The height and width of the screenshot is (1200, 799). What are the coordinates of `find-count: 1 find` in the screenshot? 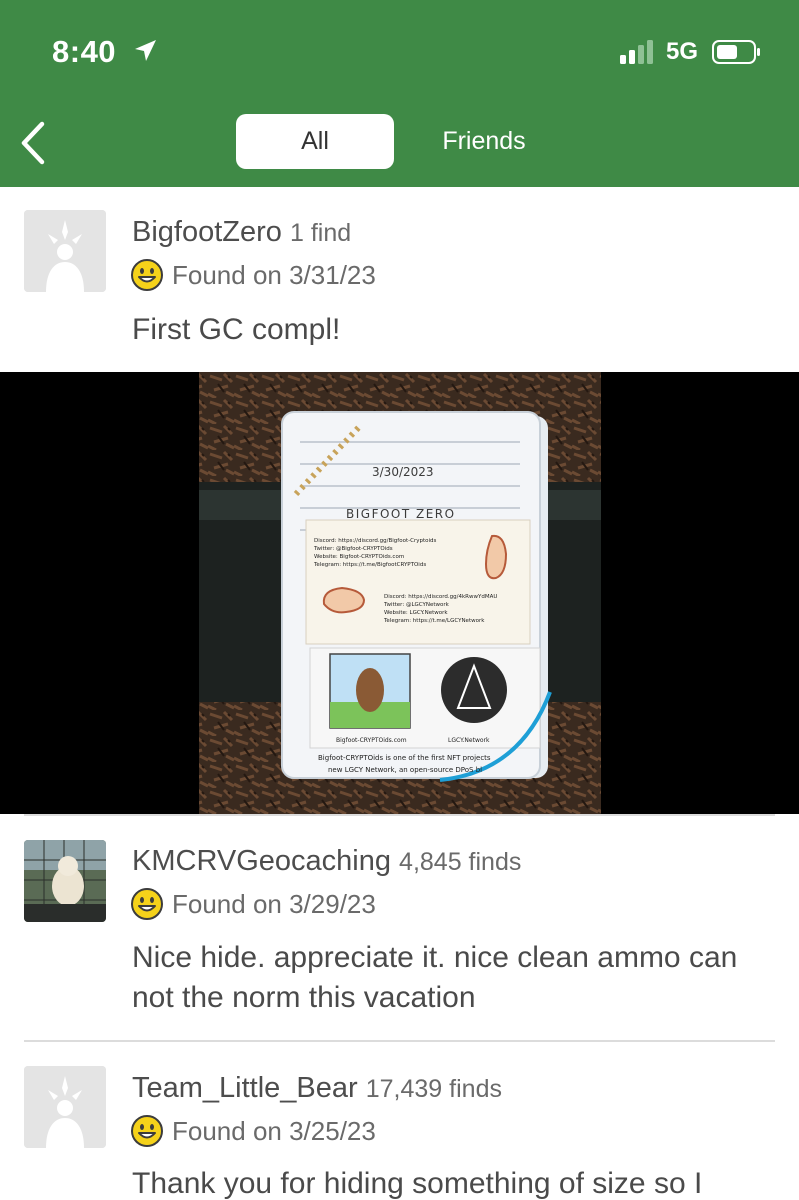 It's located at (320, 233).